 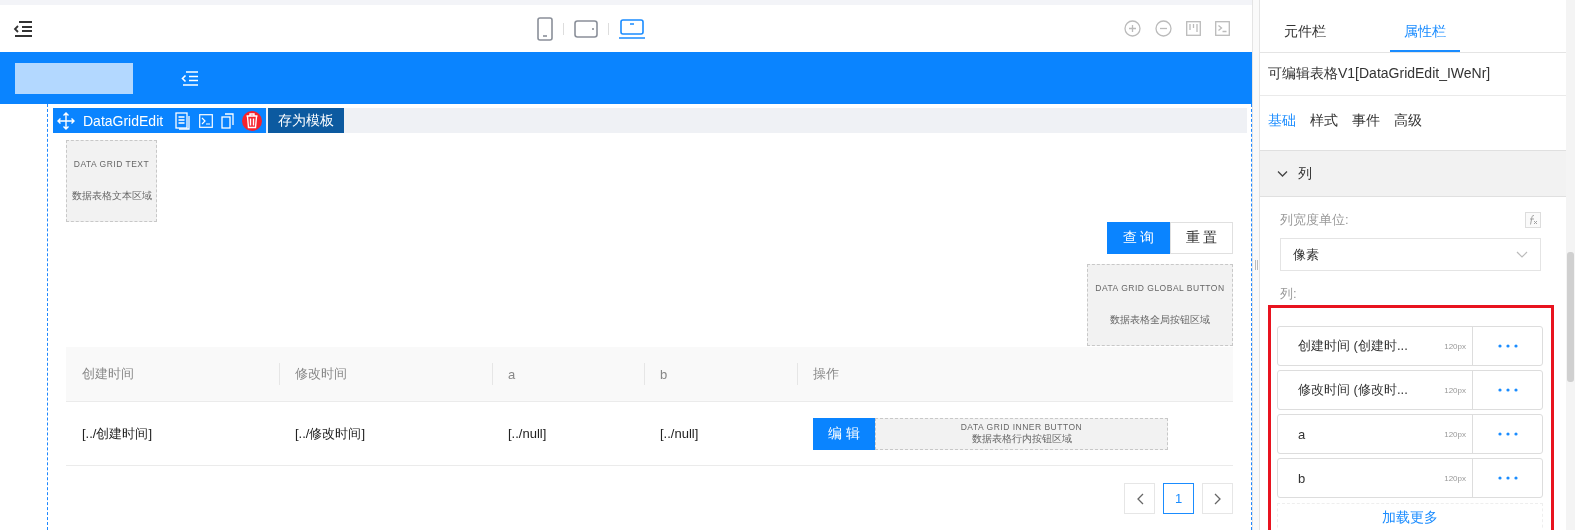 What do you see at coordinates (1410, 346) in the screenshot?
I see `column-item: 创建时间 (创建时... 120px` at bounding box center [1410, 346].